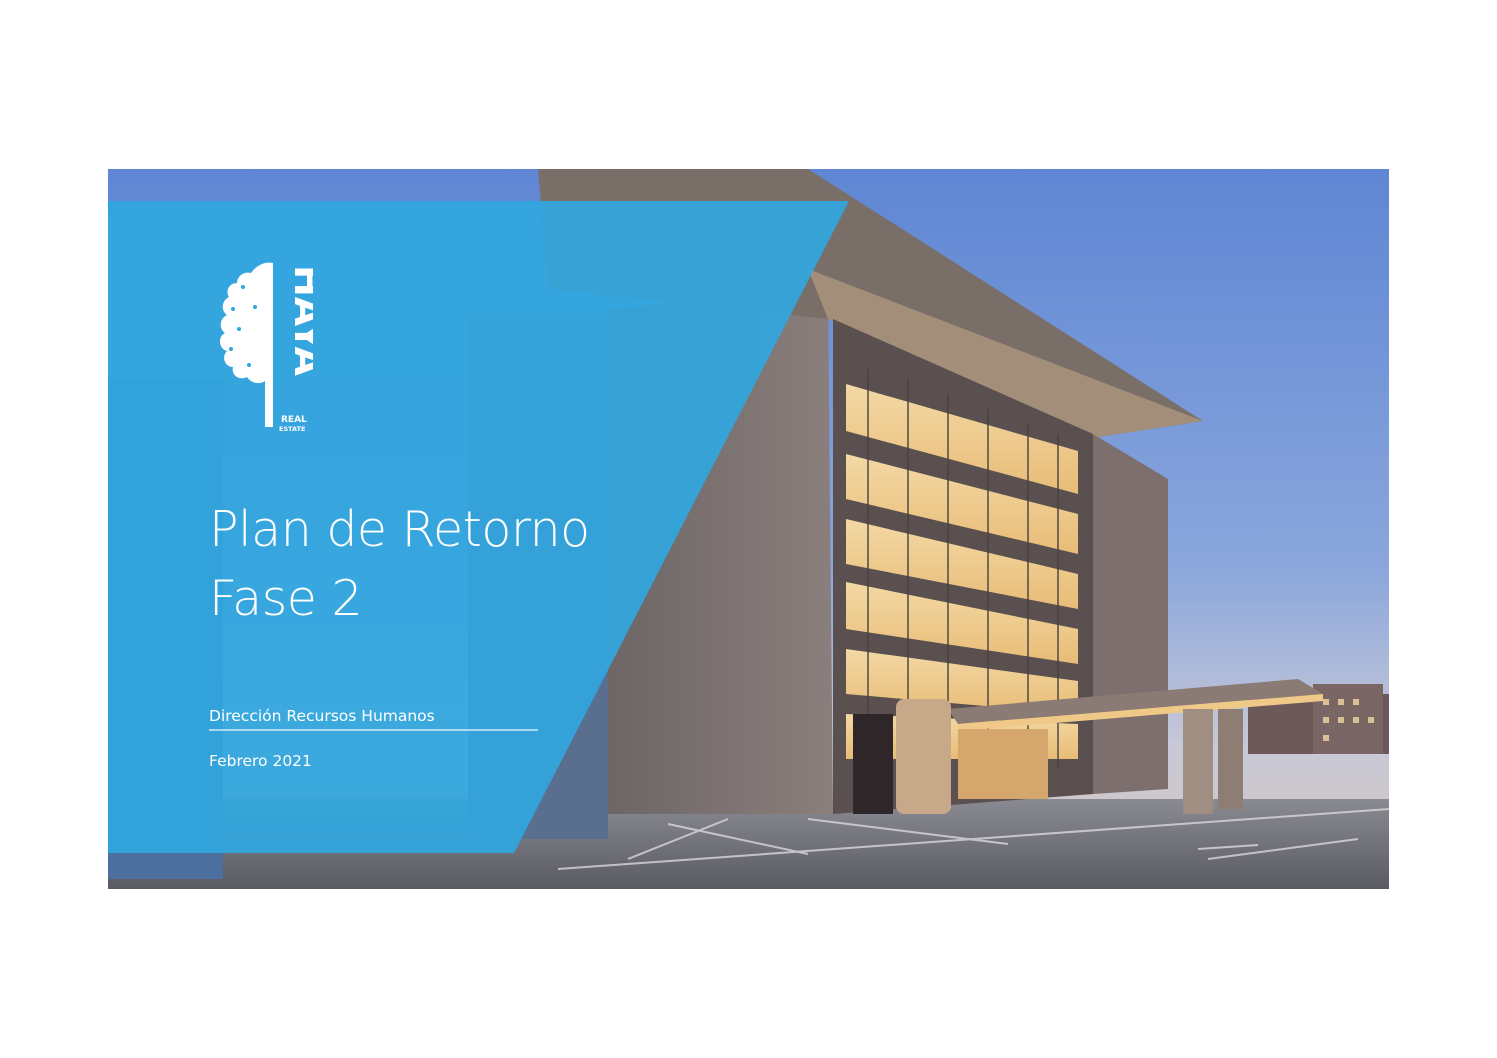 This screenshot has height=1058, width=1497. I want to click on svg-text: ESTATE, so click(292, 429).